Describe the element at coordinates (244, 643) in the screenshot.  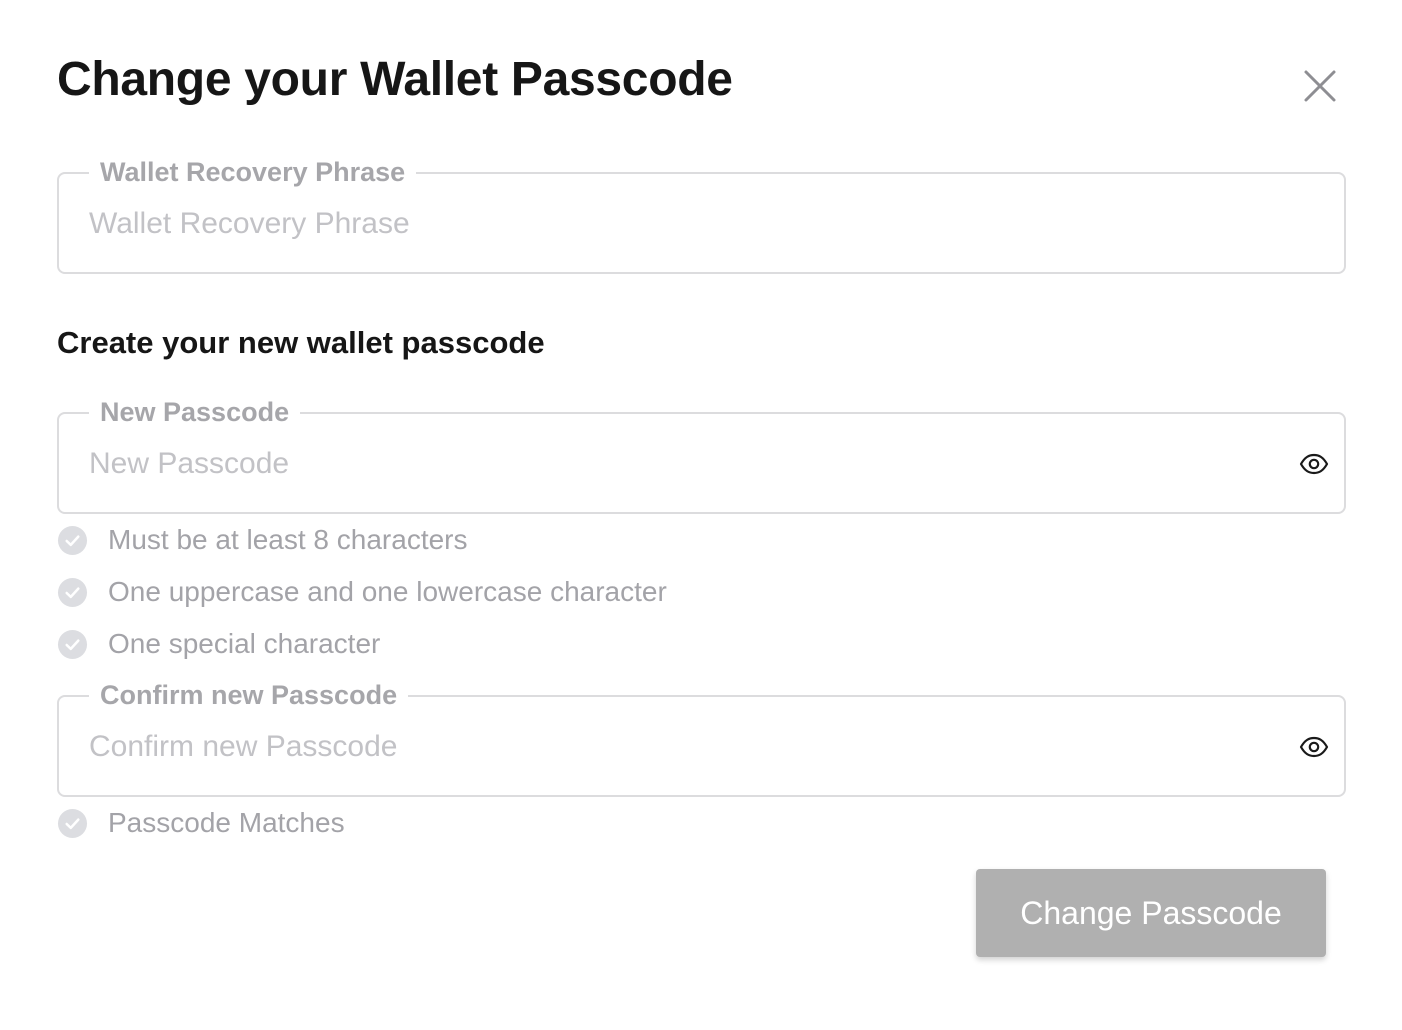
I see `requirement-text: One special character` at that location.